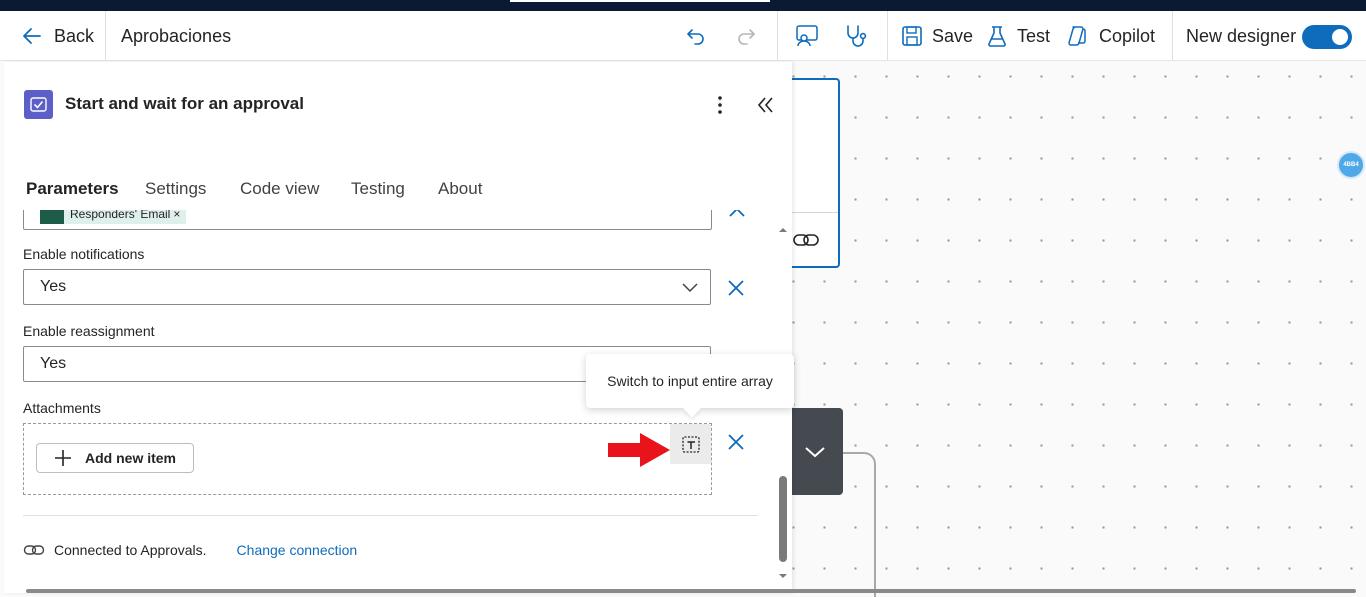 This screenshot has height=597, width=1366. Describe the element at coordinates (175, 189) in the screenshot. I see `tab-settings: Settings` at that location.